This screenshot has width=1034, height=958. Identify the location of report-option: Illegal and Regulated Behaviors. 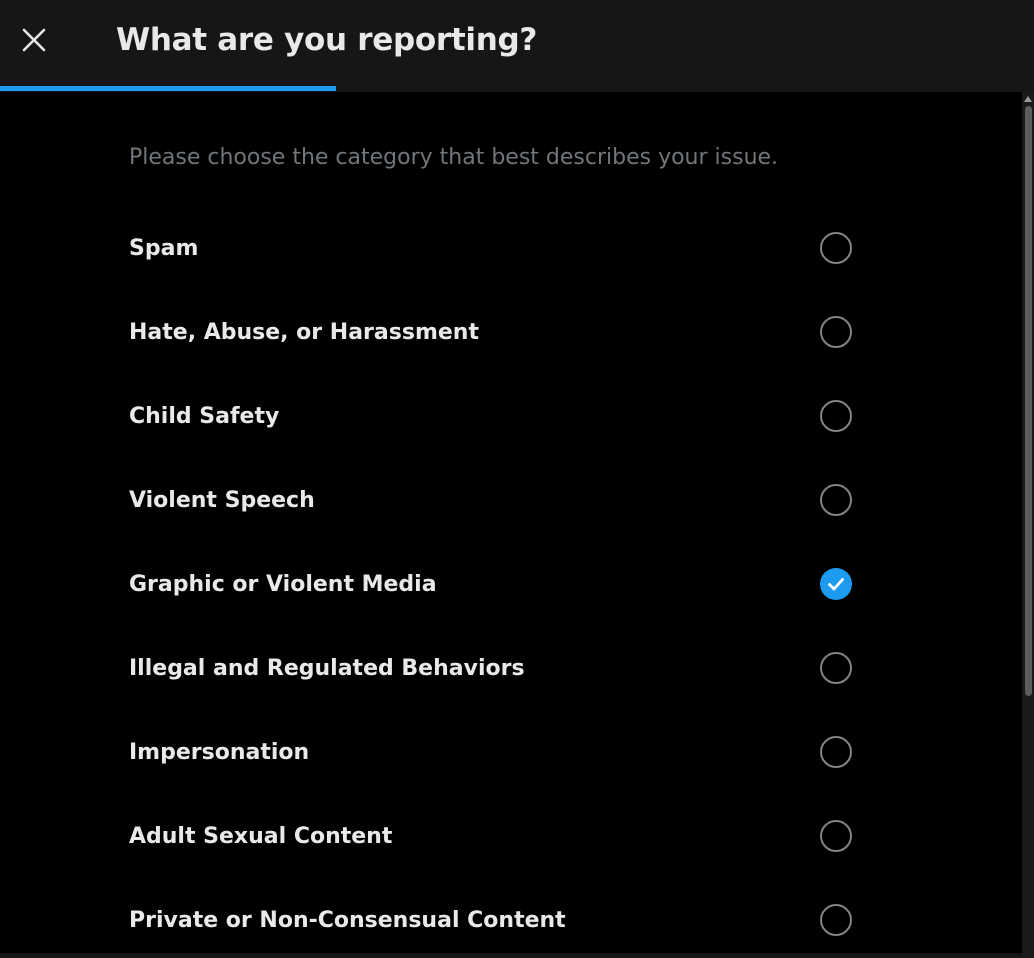
(499, 671).